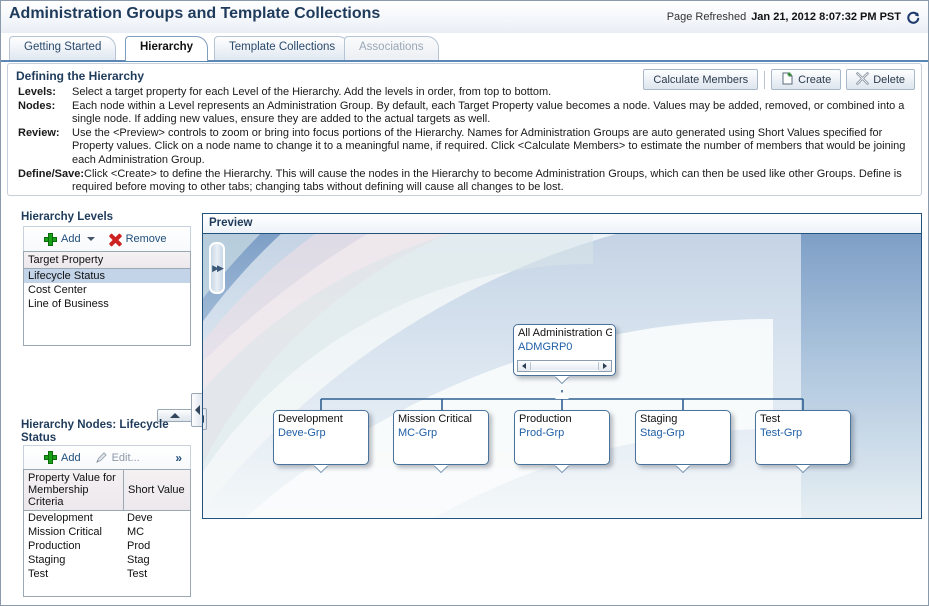 The image size is (929, 606). What do you see at coordinates (441, 437) in the screenshot?
I see `tree-node-mission-critical: Mission Critical MC-Grp` at bounding box center [441, 437].